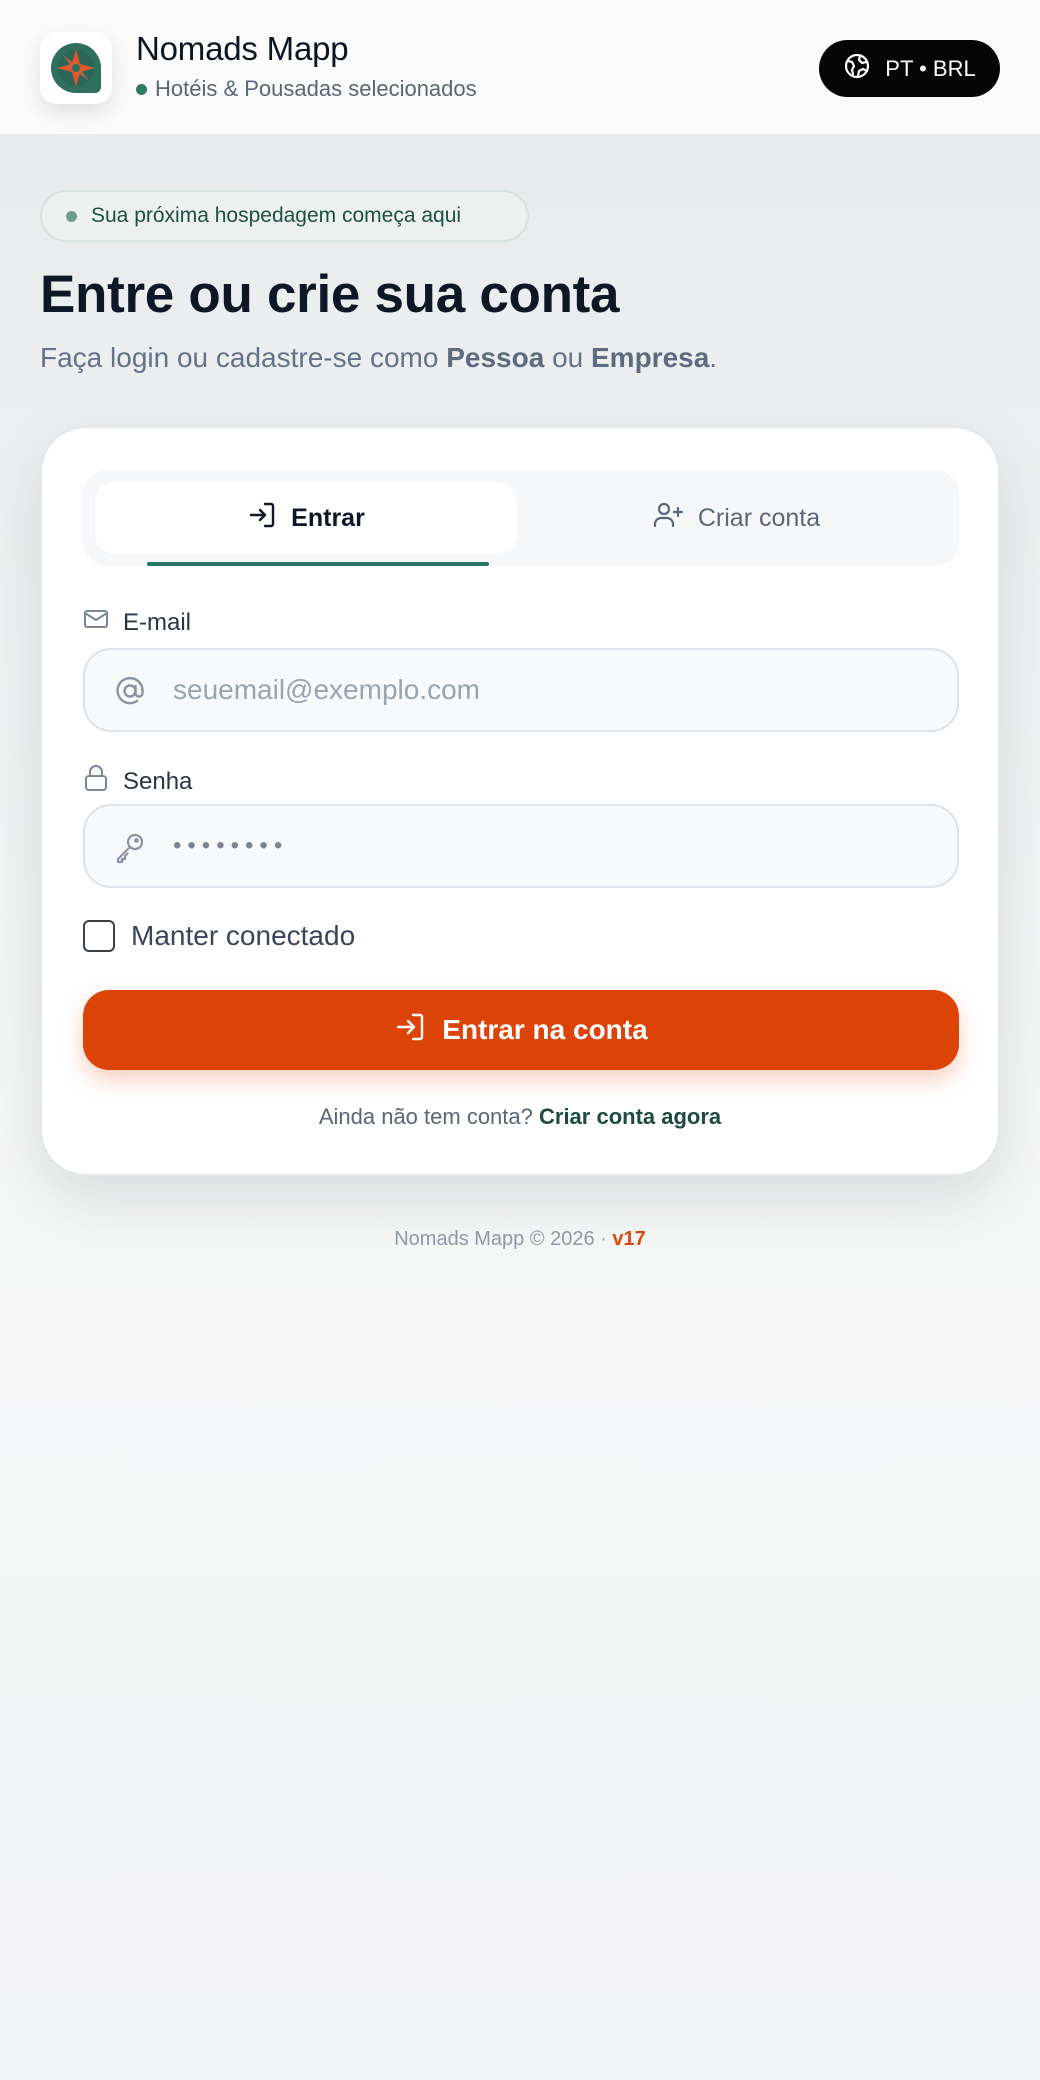  I want to click on remember-me-row: Manter conectado, so click(219, 936).